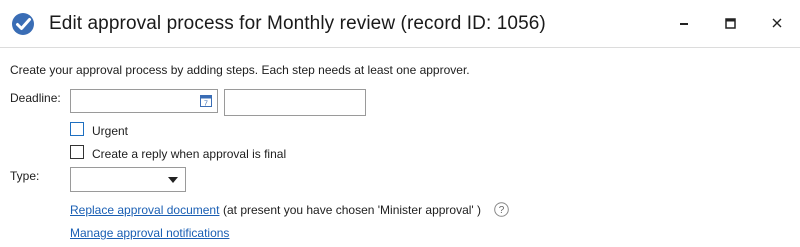 The width and height of the screenshot is (800, 247). I want to click on maximize-icon, so click(730, 23).